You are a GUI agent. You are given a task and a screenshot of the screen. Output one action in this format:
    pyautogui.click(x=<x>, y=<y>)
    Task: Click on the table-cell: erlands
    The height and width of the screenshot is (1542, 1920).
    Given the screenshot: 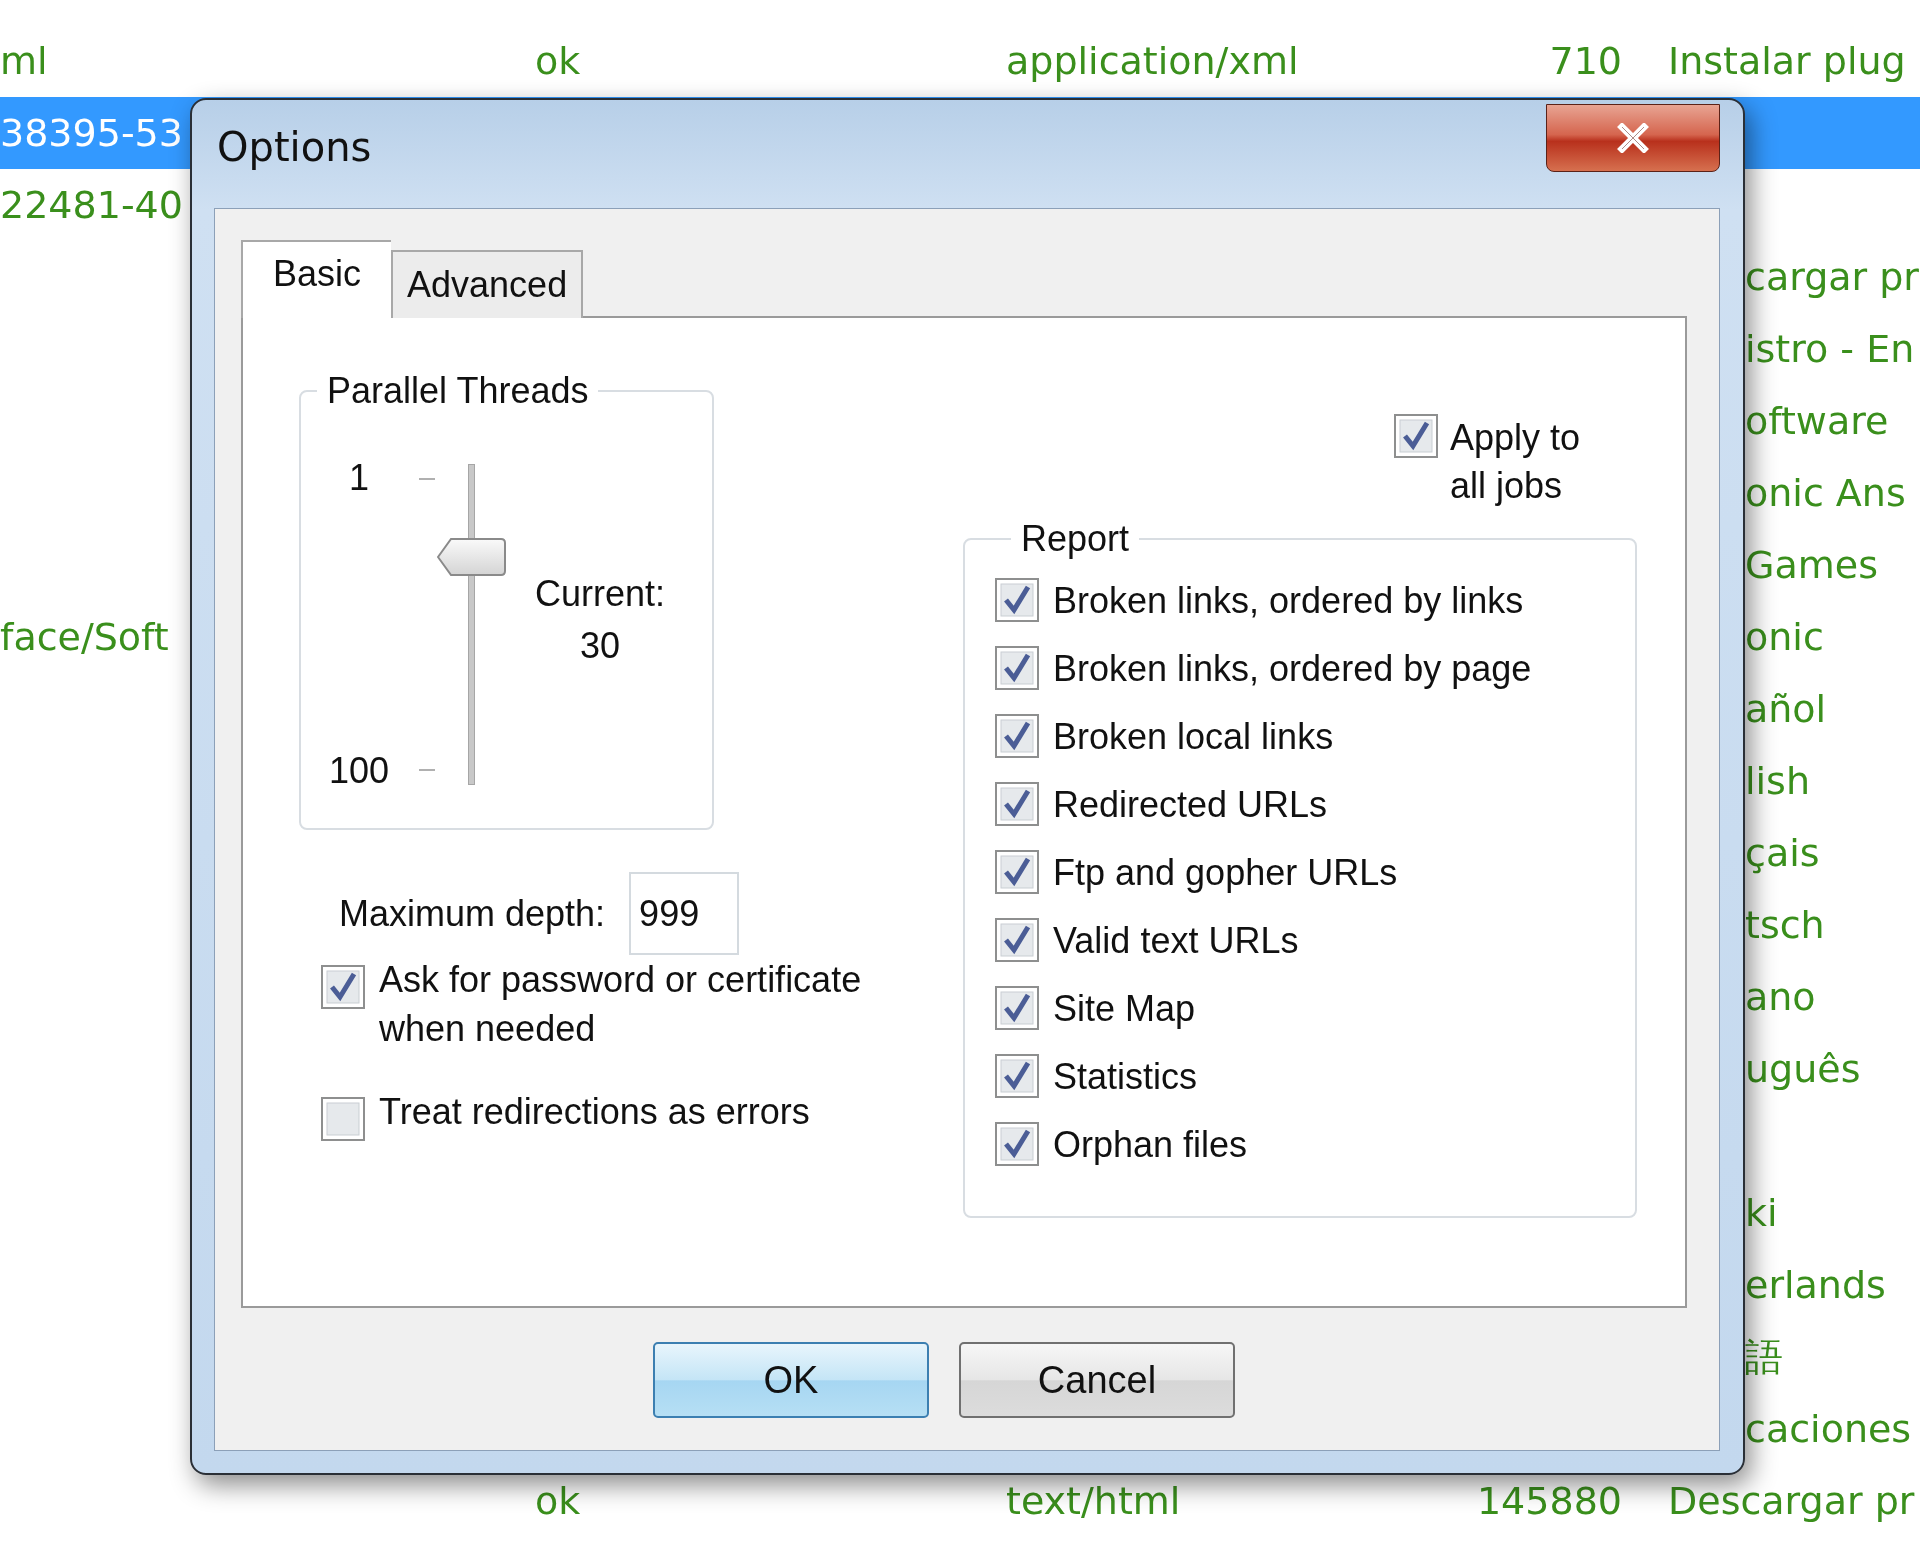 What is the action you would take?
    pyautogui.click(x=1815, y=1285)
    